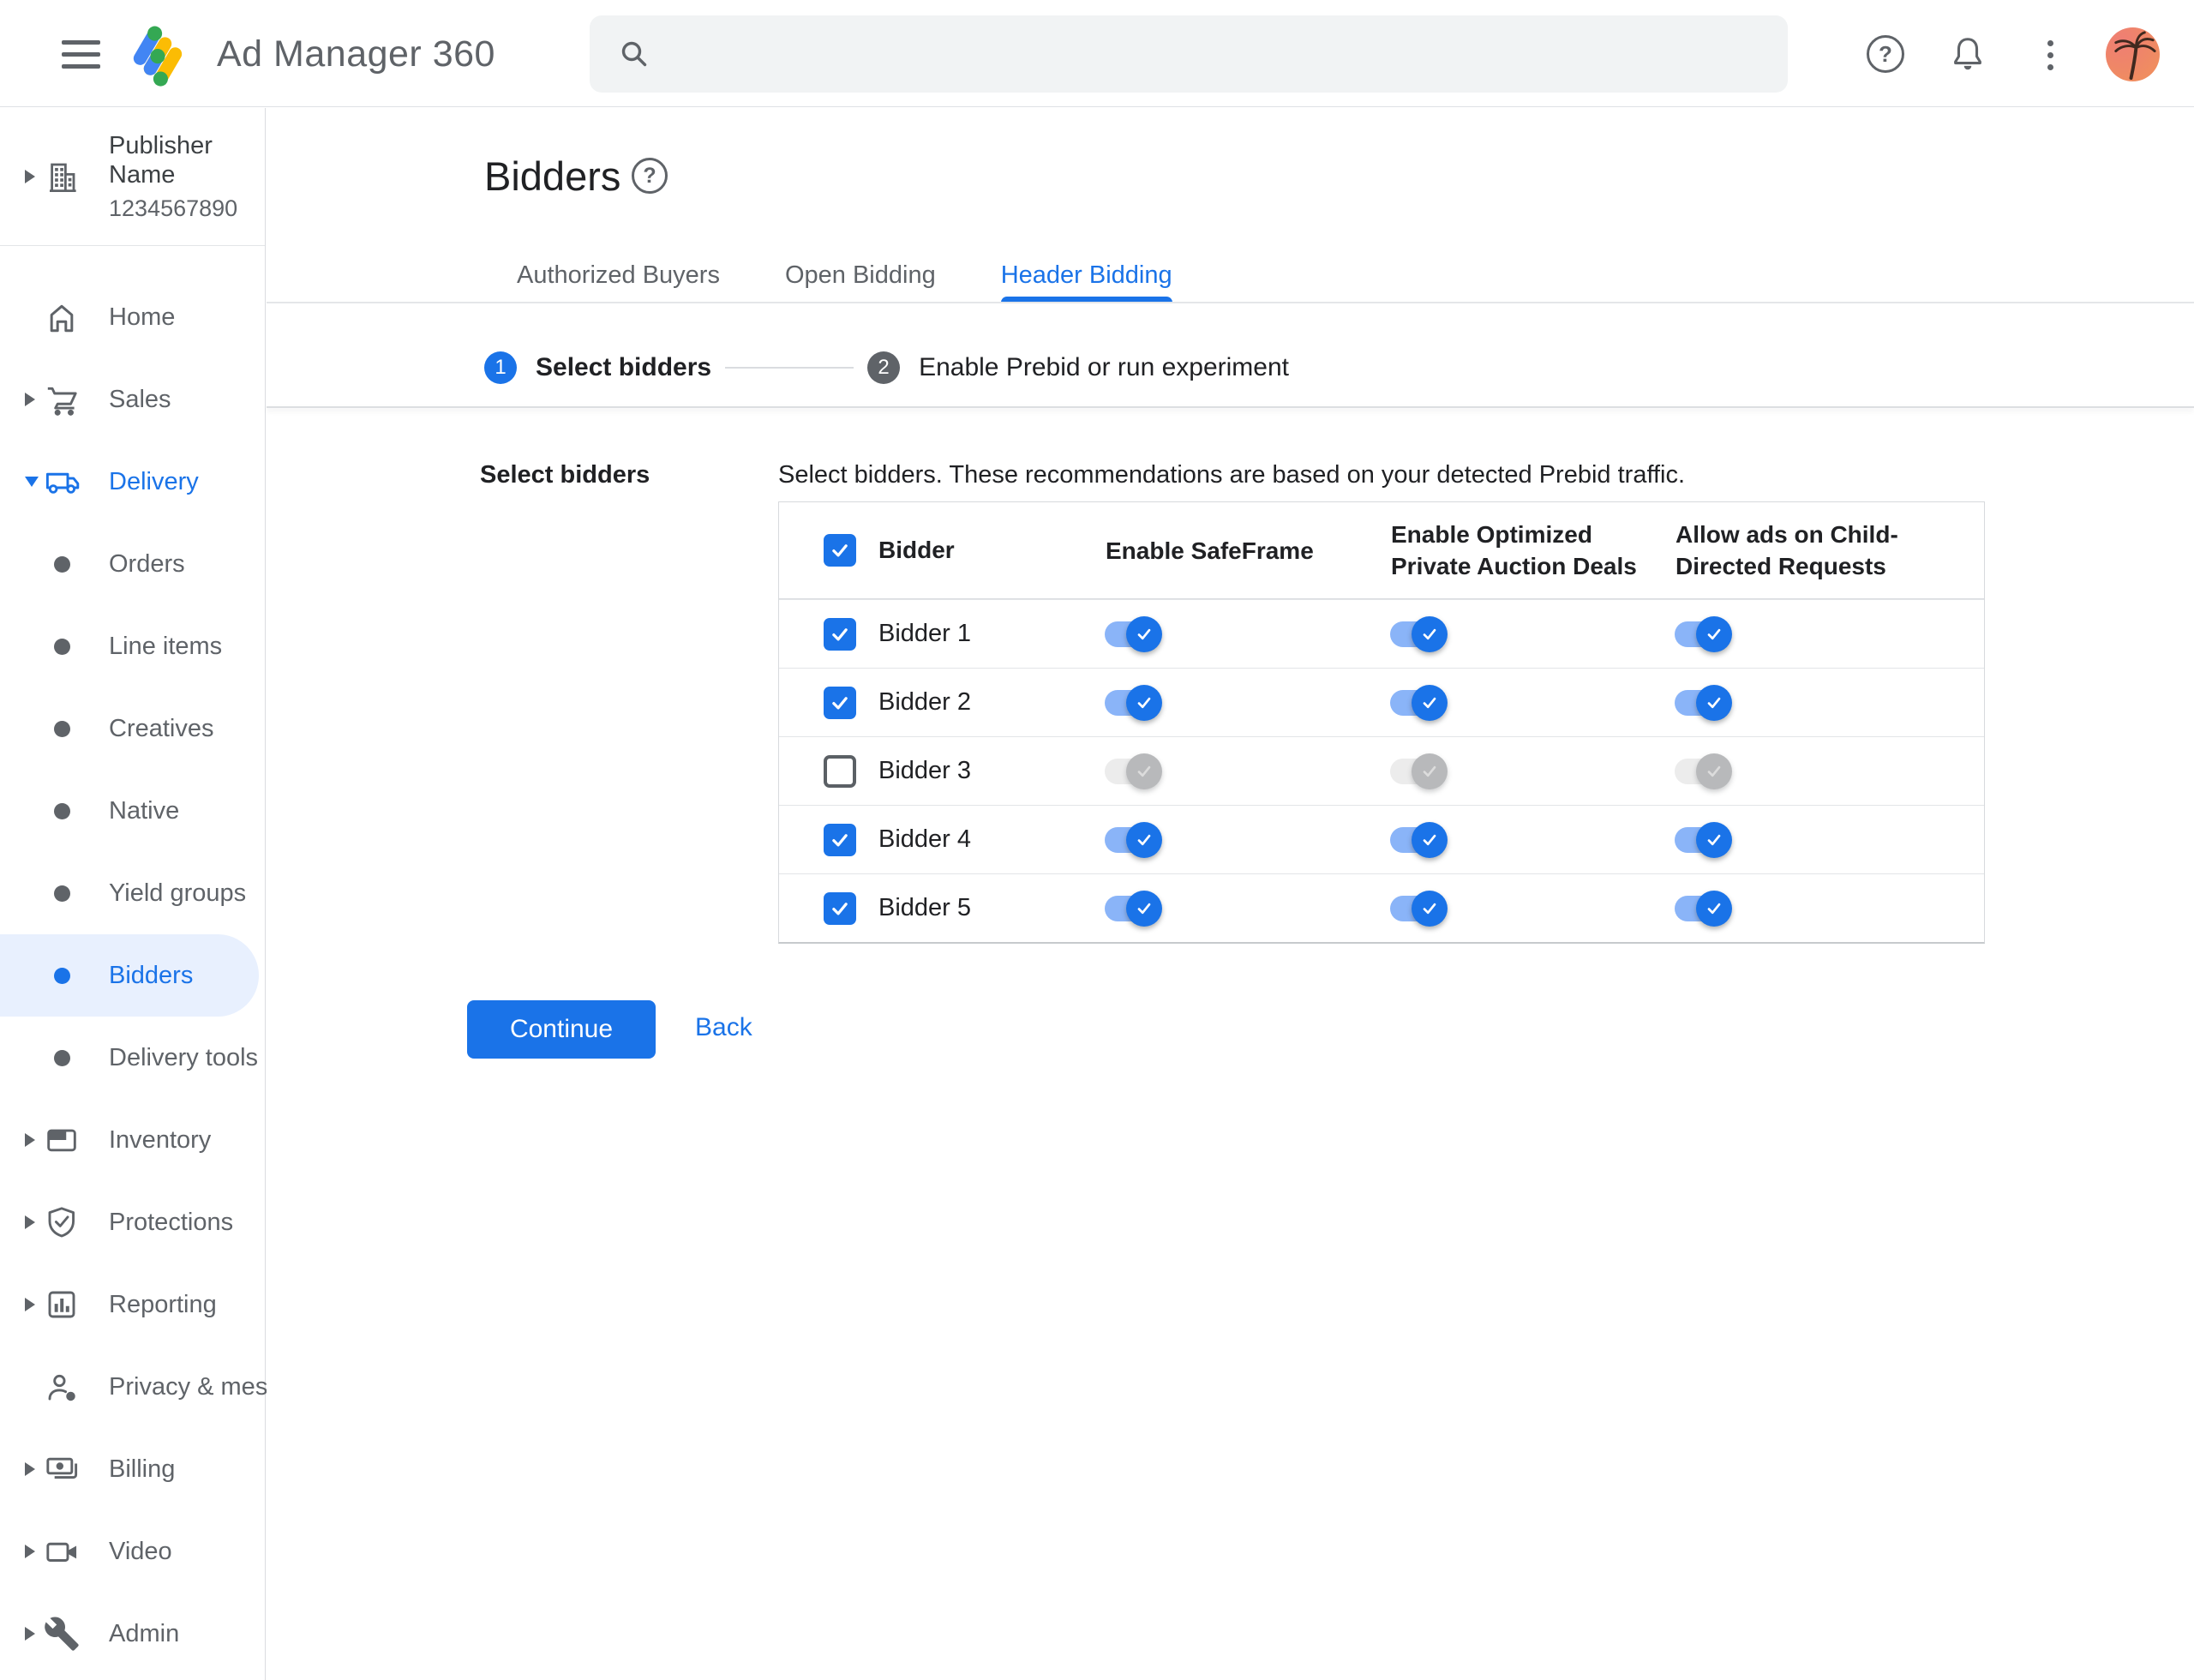 The width and height of the screenshot is (2194, 1680). I want to click on notifications-bell-icon, so click(1967, 54).